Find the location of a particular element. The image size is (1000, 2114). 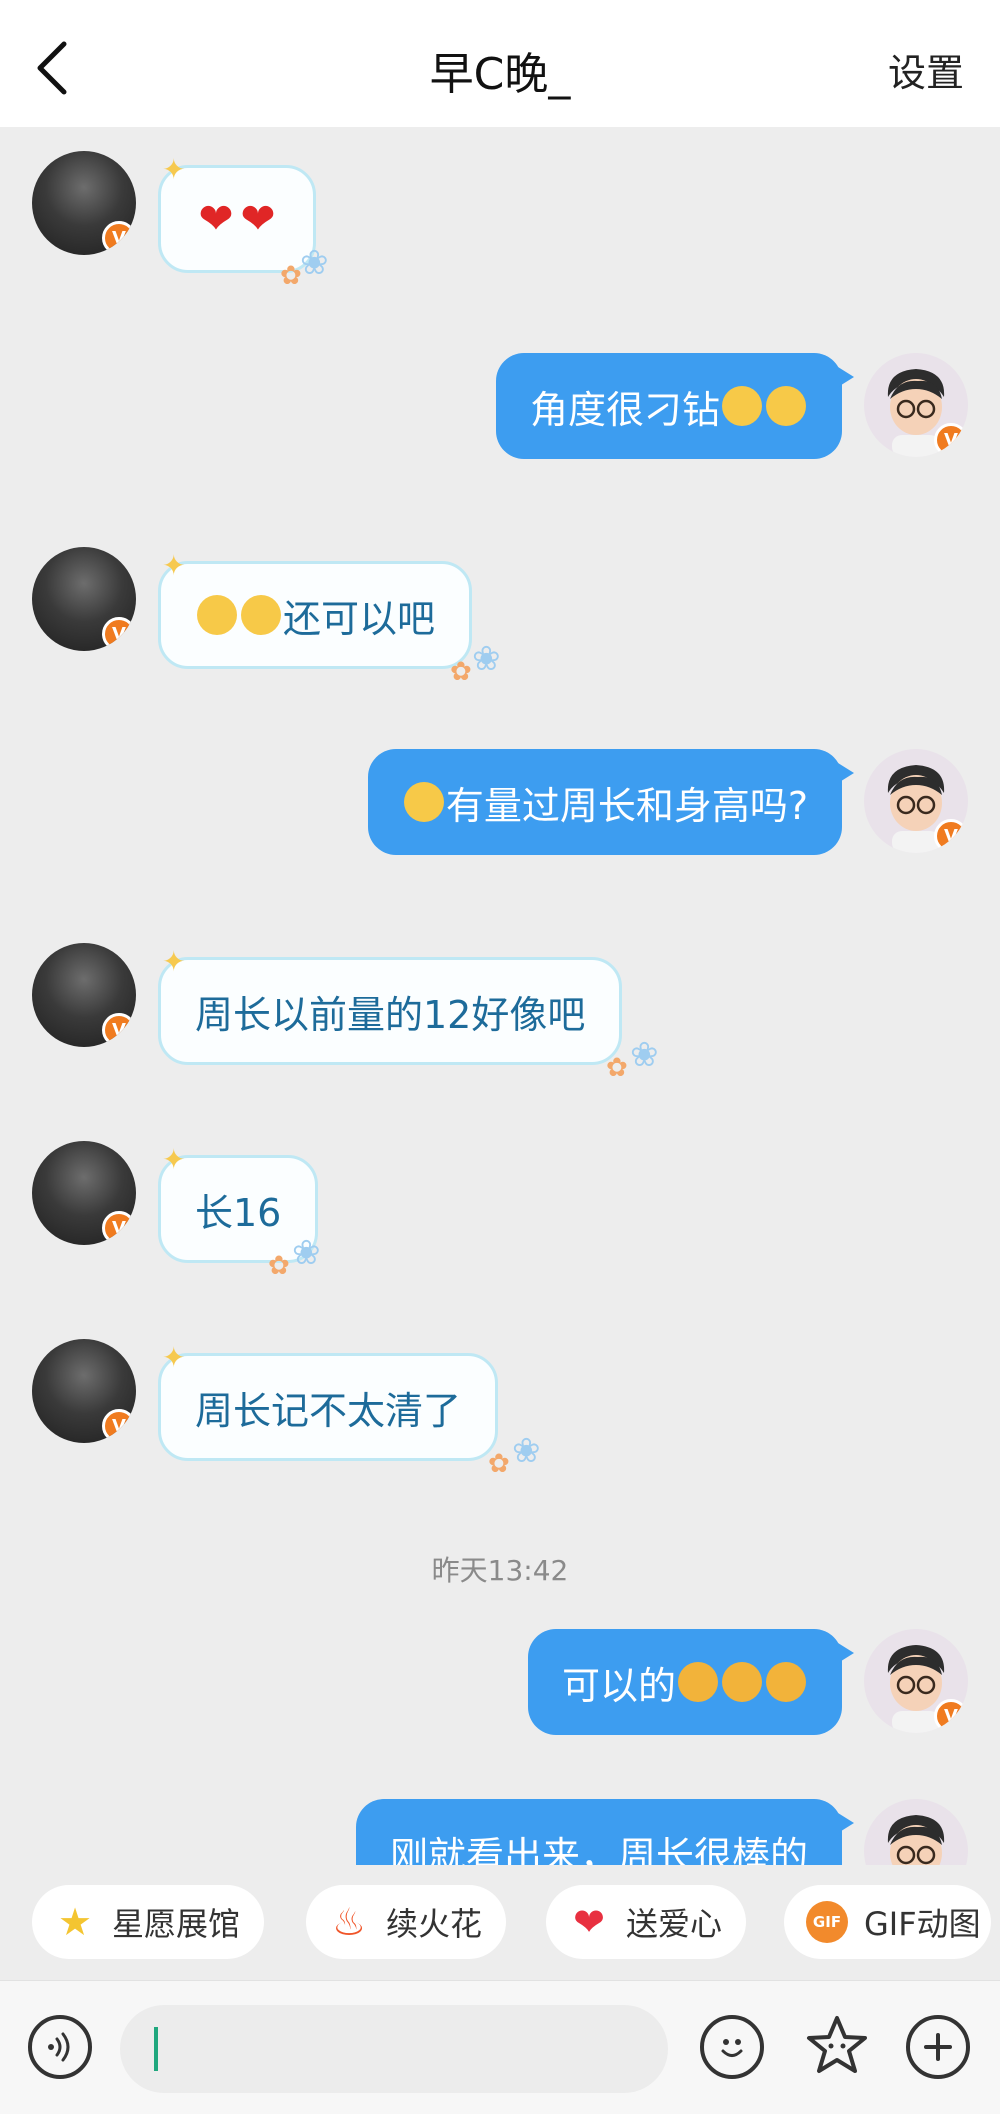

incoming-message-bubble: 还可以吧 is located at coordinates (315, 615).